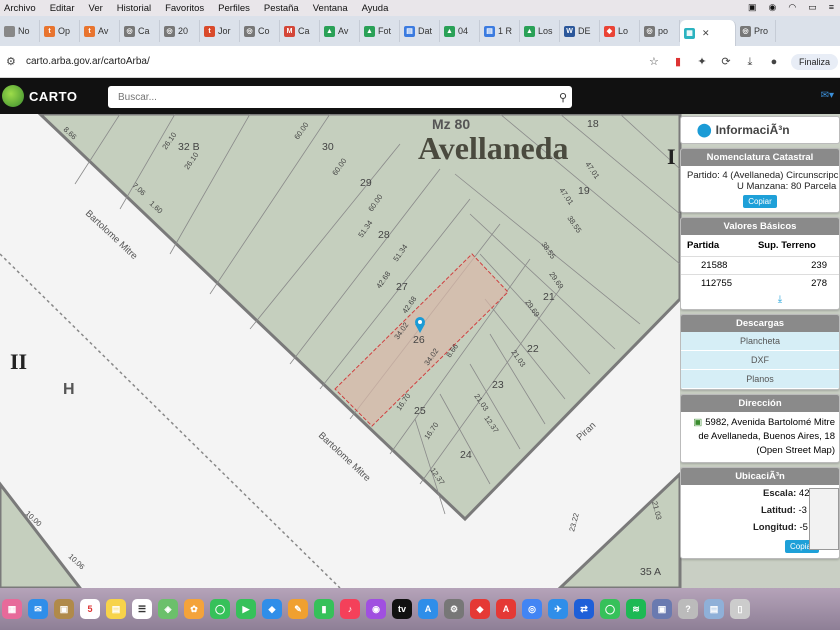  What do you see at coordinates (20, 31) in the screenshot?
I see `tab: No` at bounding box center [20, 31].